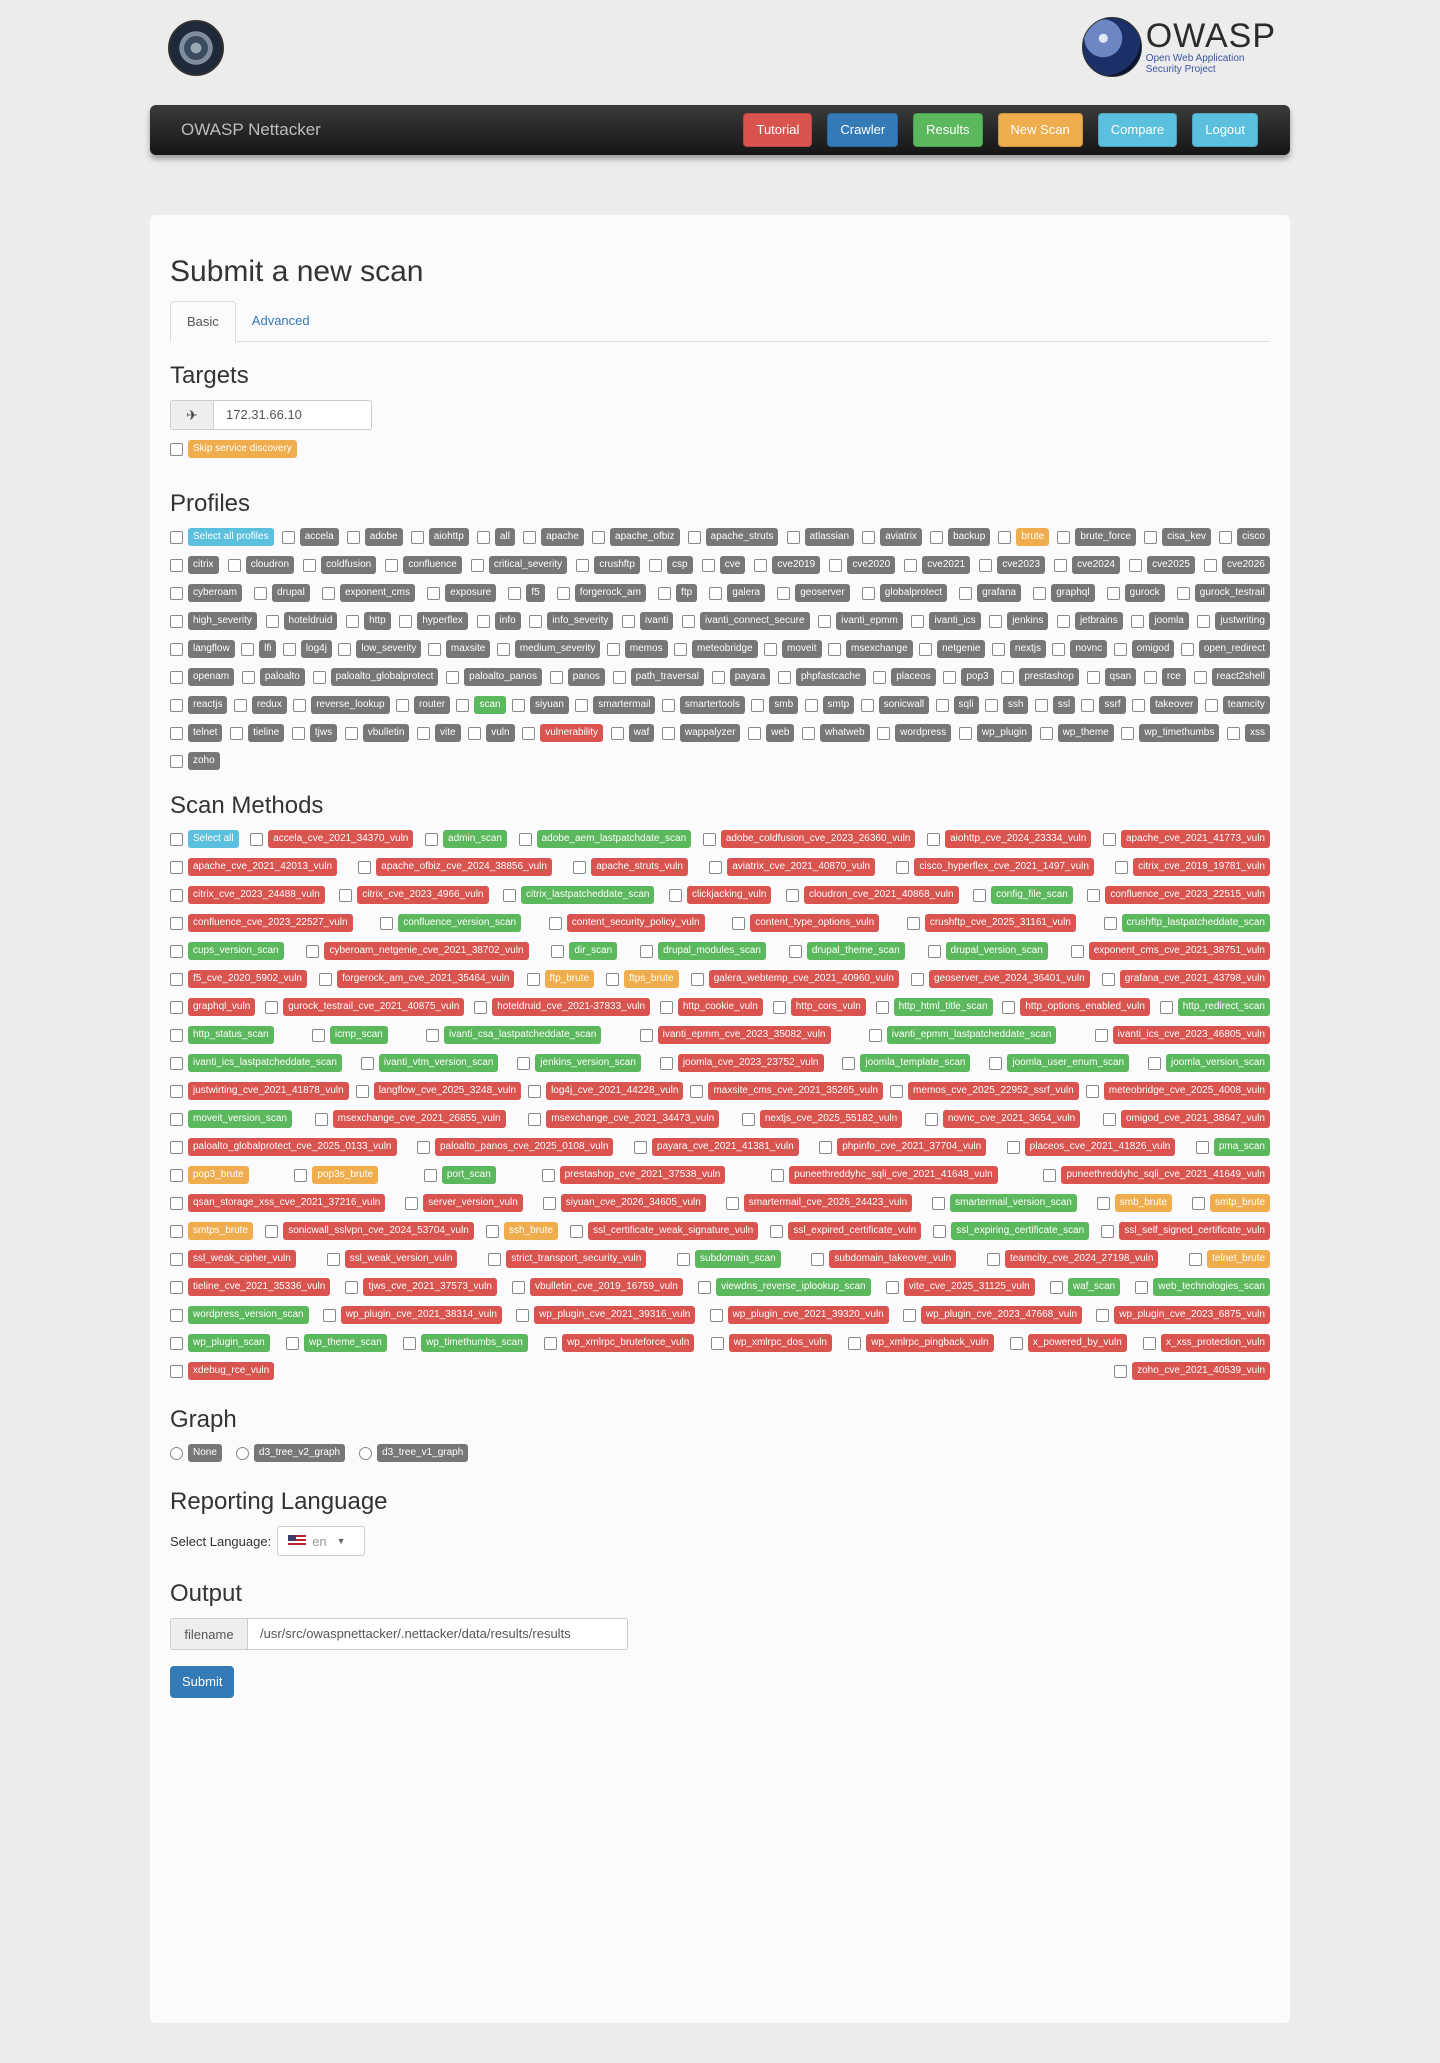 This screenshot has height=2063, width=1440. What do you see at coordinates (1170, 733) in the screenshot?
I see `profile-item: wp_timethumbs` at bounding box center [1170, 733].